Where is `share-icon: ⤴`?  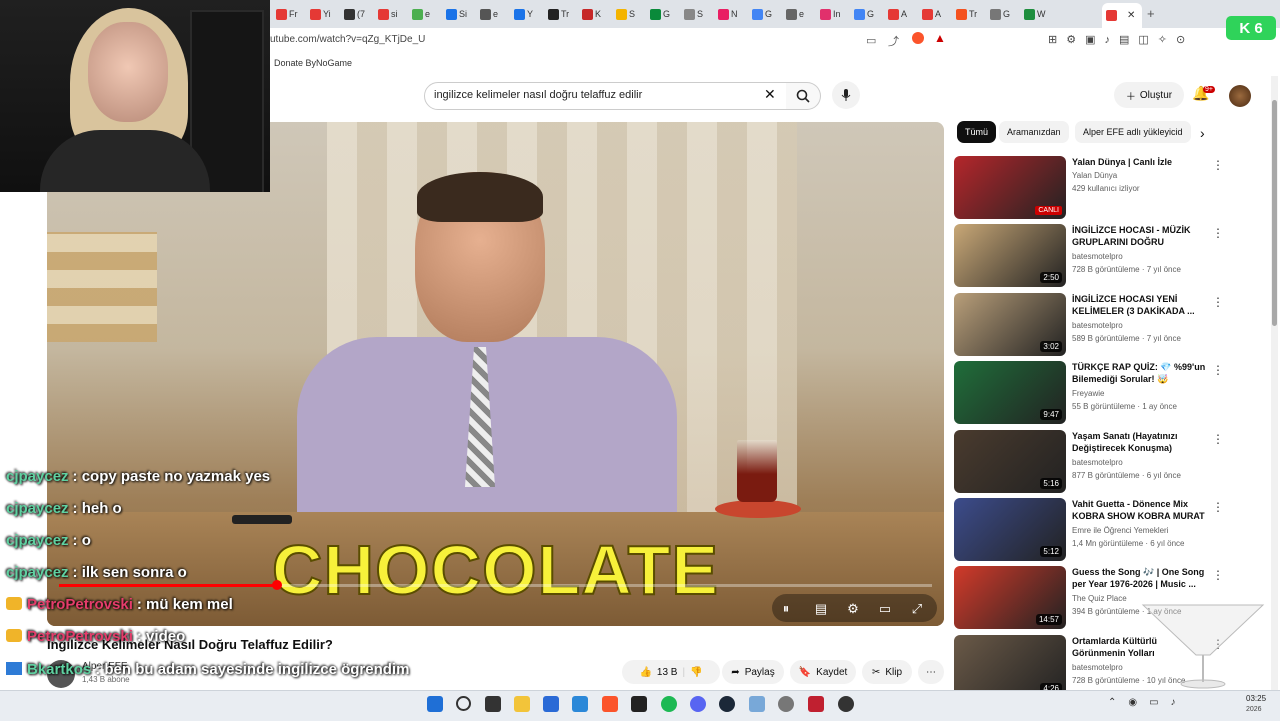 share-icon: ⤴ is located at coordinates (893, 41).